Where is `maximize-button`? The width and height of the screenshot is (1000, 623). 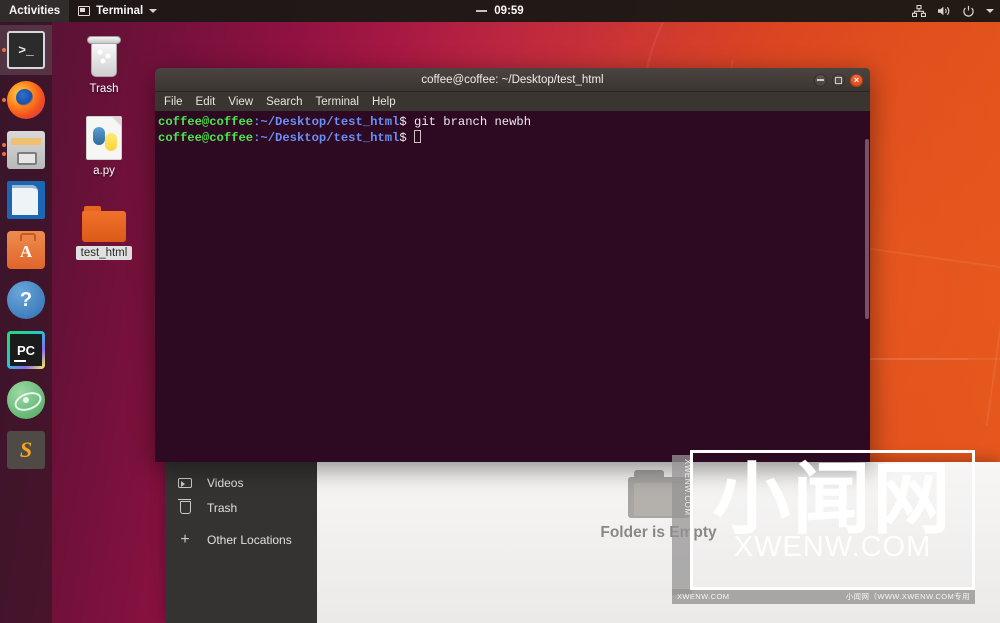 maximize-button is located at coordinates (838, 80).